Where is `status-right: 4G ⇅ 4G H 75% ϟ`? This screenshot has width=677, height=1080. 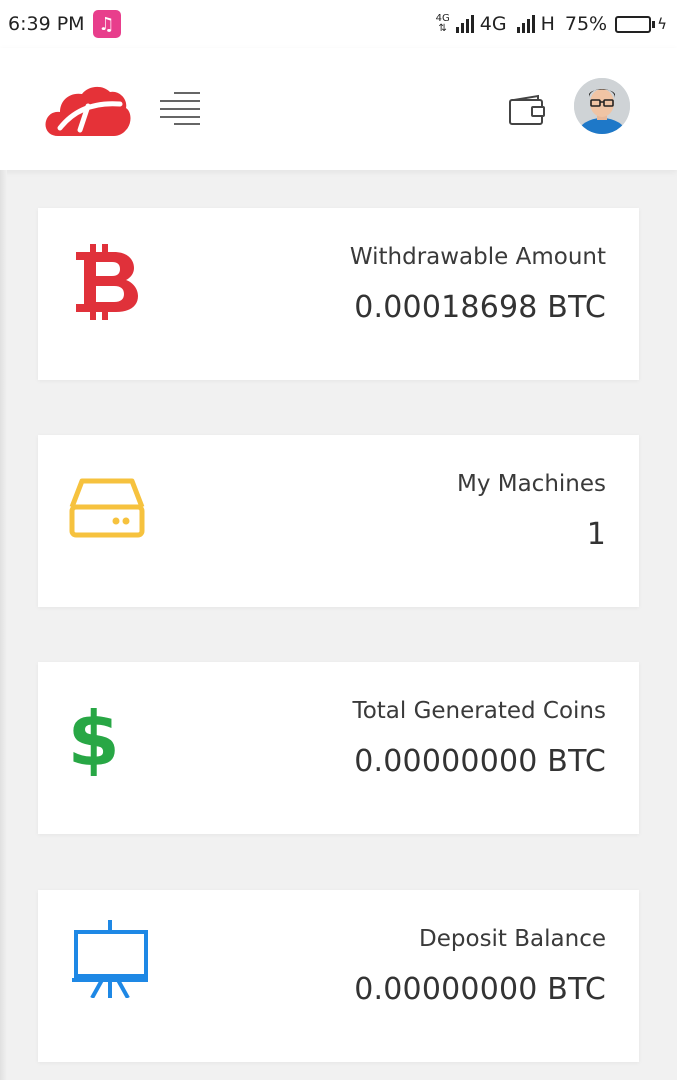
status-right: 4G ⇅ 4G H 75% ϟ is located at coordinates (551, 24).